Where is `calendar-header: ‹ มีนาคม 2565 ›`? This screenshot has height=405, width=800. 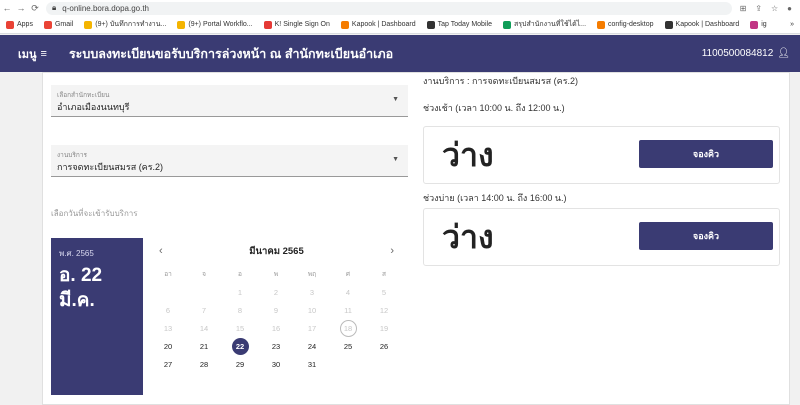 calendar-header: ‹ มีนาคม 2565 › is located at coordinates (276, 251).